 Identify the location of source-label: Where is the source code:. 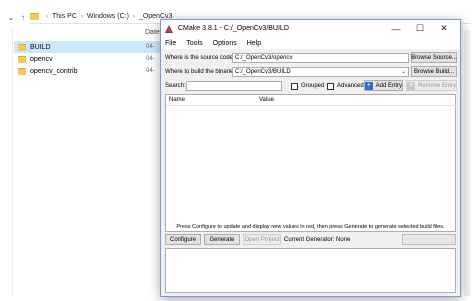
(200, 58).